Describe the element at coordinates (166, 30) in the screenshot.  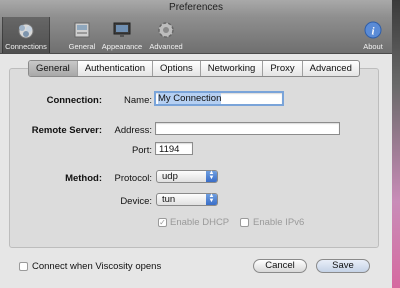
I see `advanced-gear-icon` at that location.